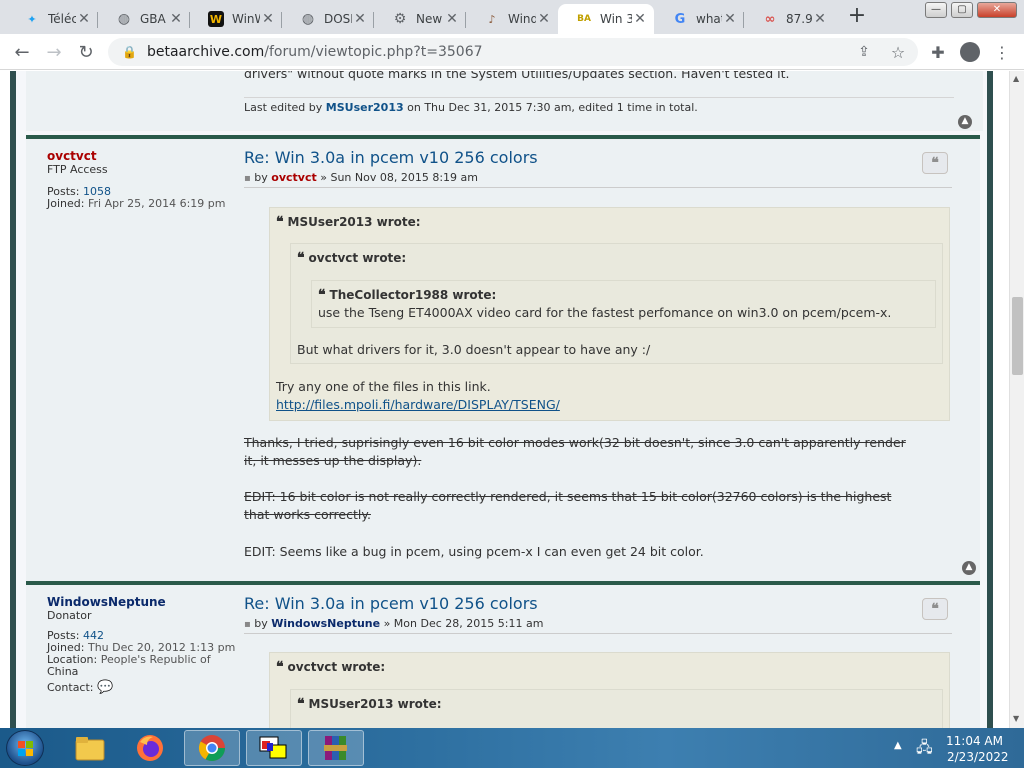 This screenshot has width=1024, height=768. What do you see at coordinates (699, 19) in the screenshot?
I see `browser-tab: G what ✕` at bounding box center [699, 19].